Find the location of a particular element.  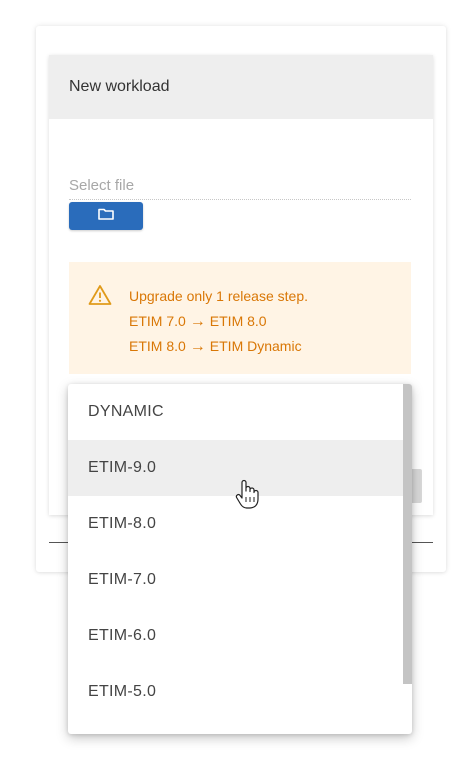

file-select-field: Select file is located at coordinates (240, 188).